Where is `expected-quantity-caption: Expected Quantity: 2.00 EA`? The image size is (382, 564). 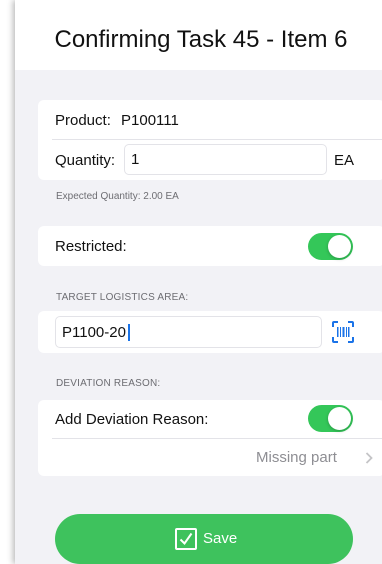 expected-quantity-caption: Expected Quantity: 2.00 EA is located at coordinates (117, 196).